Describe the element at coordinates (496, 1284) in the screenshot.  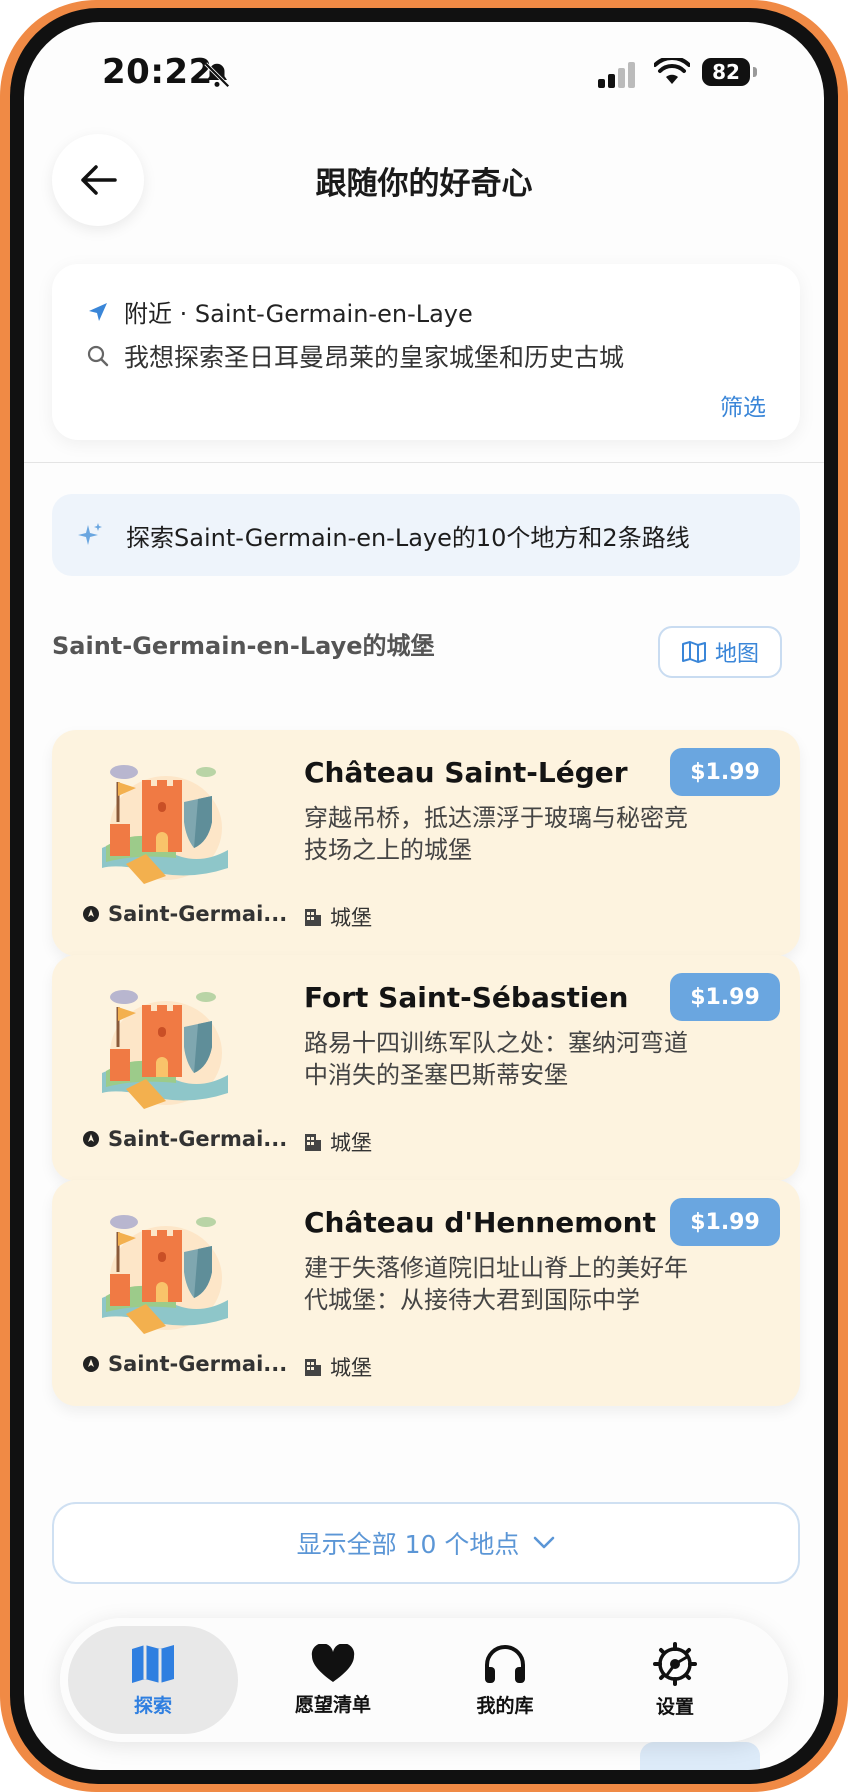
I see `place-description: 建于失落修道院旧址山脊上的美好年代城堡：从接待大君到国际中学` at that location.